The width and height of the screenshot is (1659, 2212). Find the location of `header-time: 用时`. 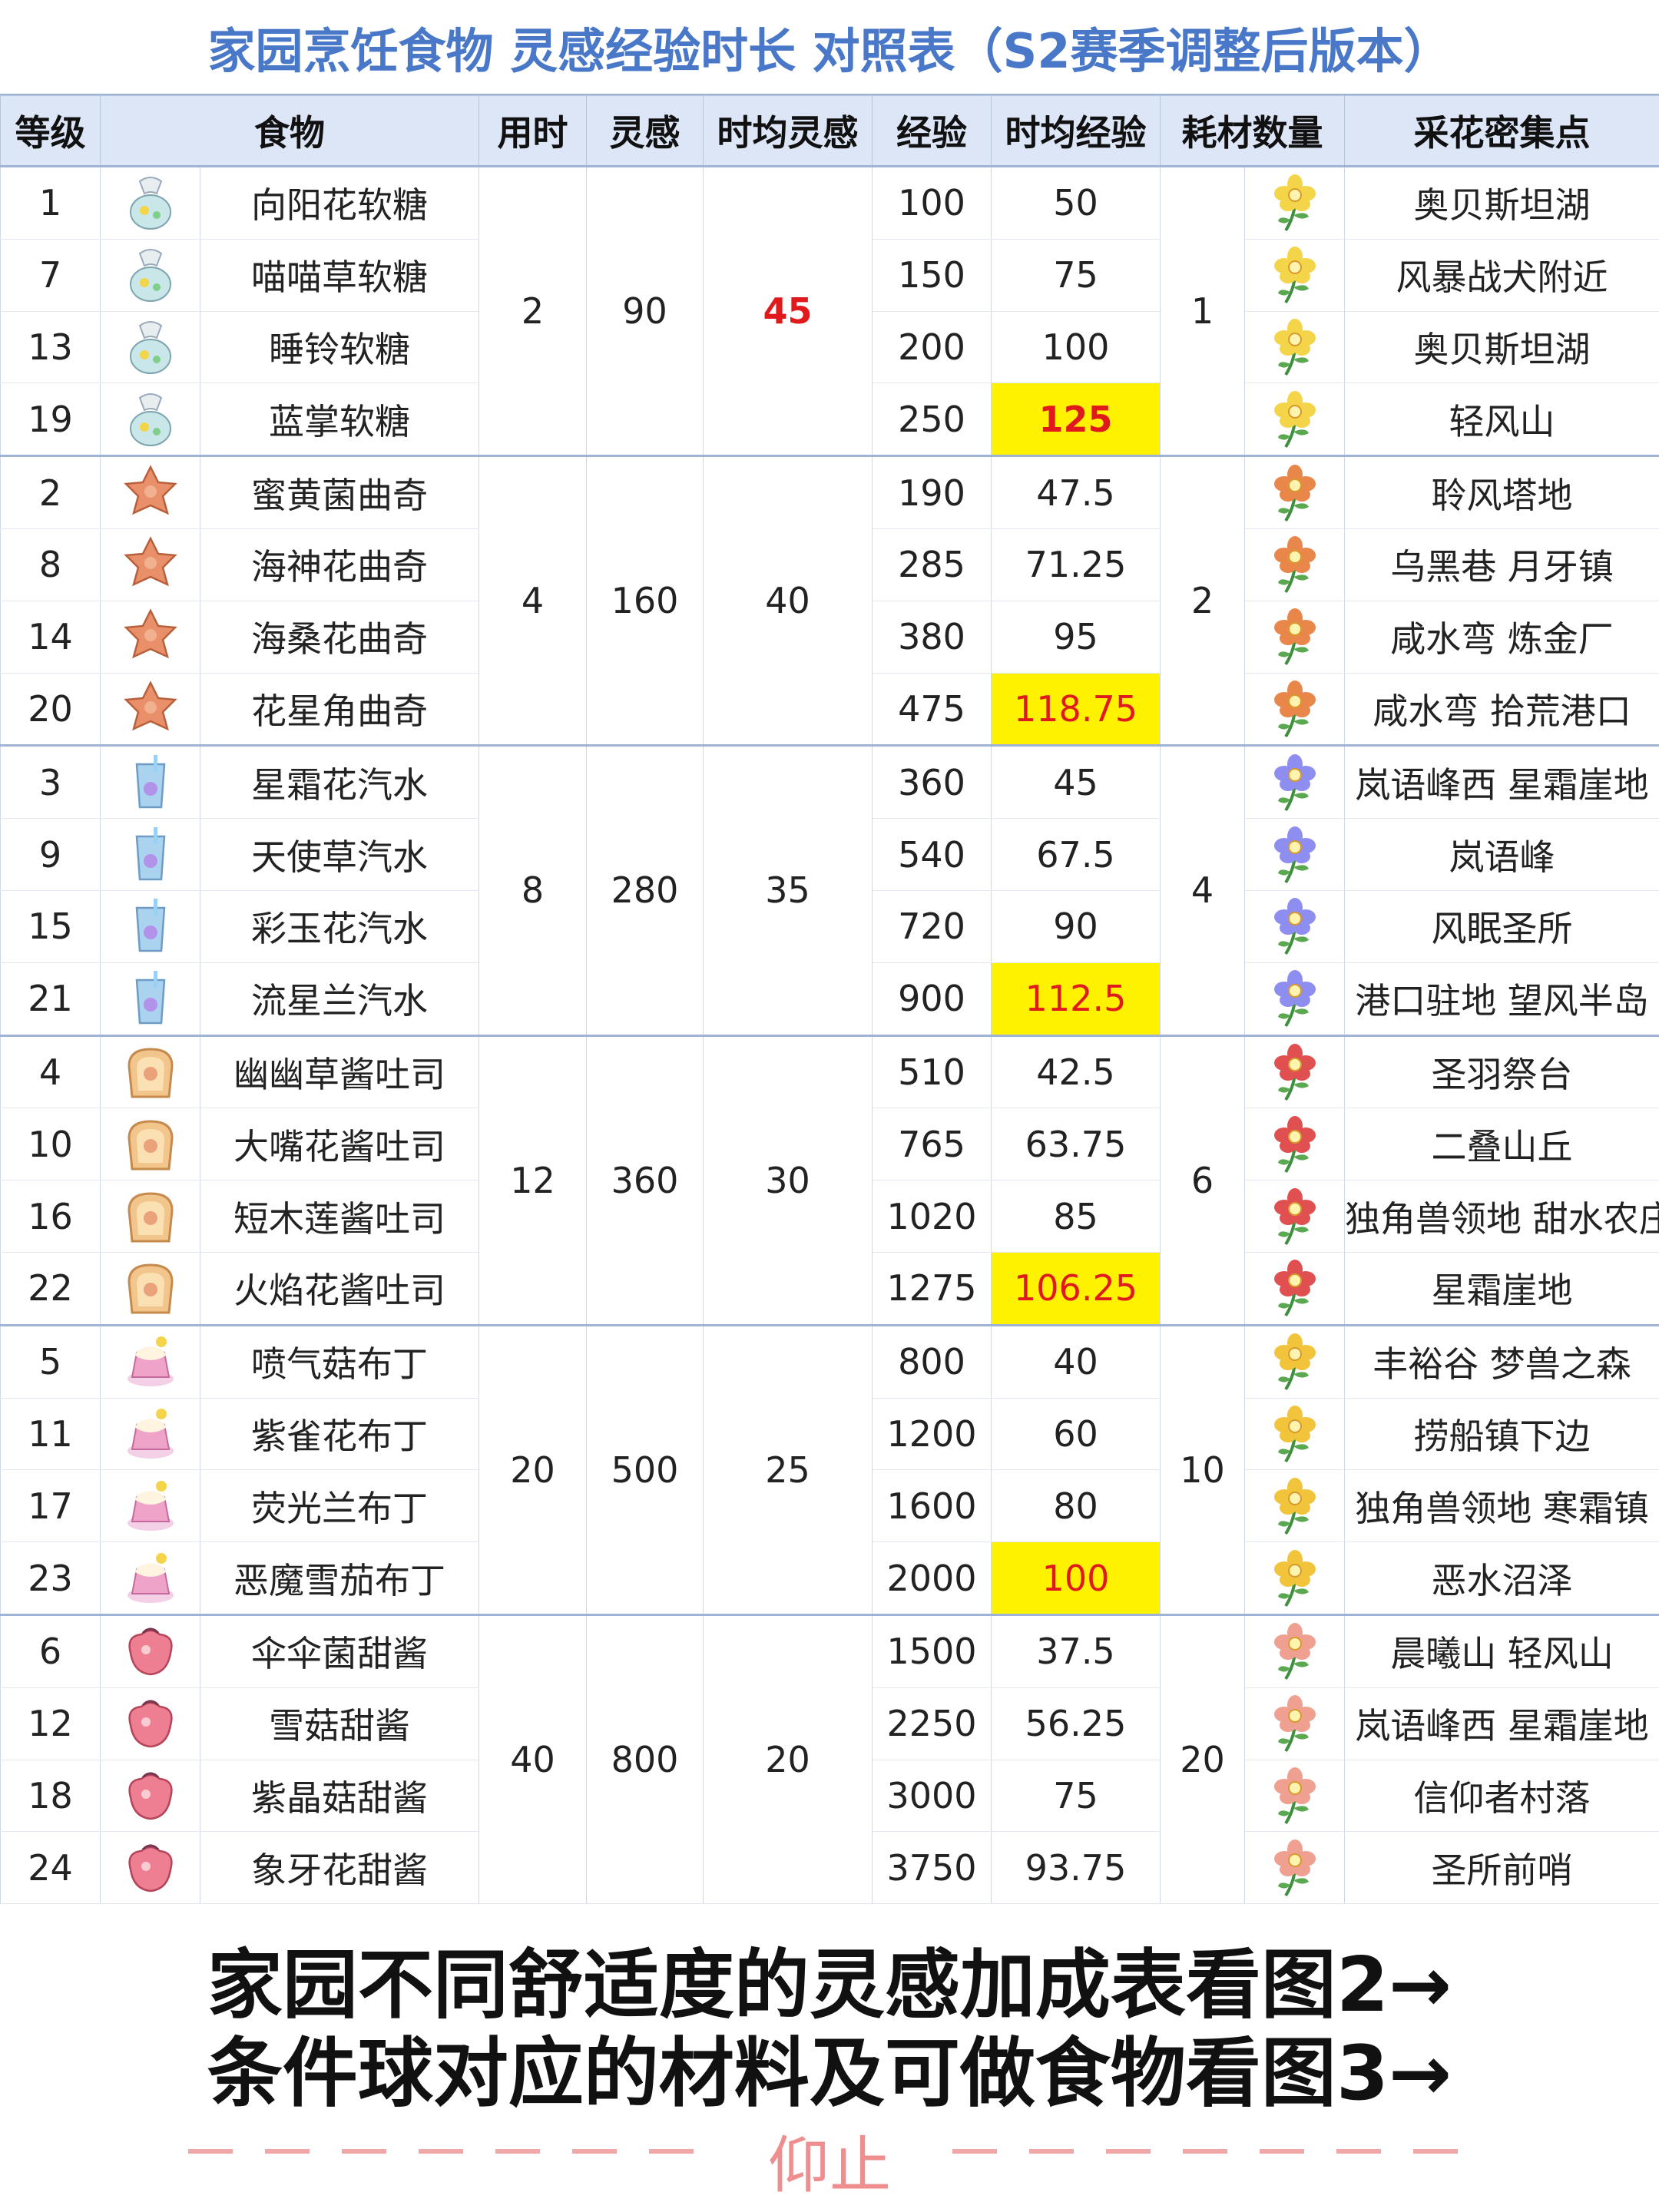

header-time: 用时 is located at coordinates (532, 131).